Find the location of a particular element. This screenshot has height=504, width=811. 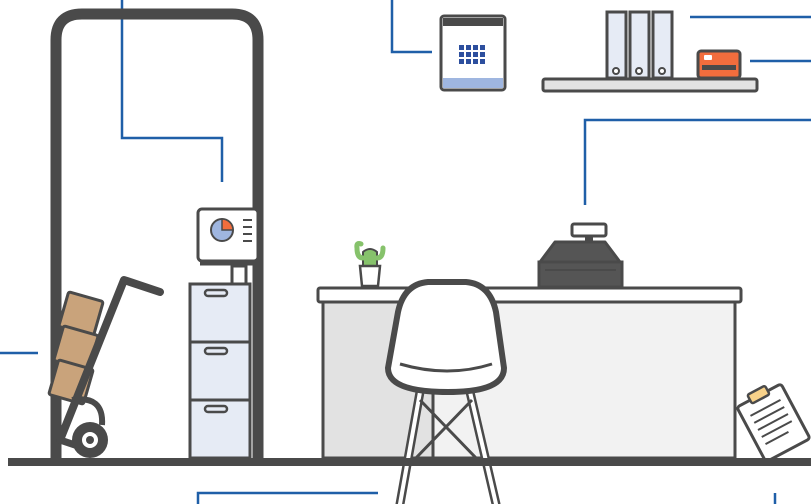

callout-line-register is located at coordinates (697, 161).